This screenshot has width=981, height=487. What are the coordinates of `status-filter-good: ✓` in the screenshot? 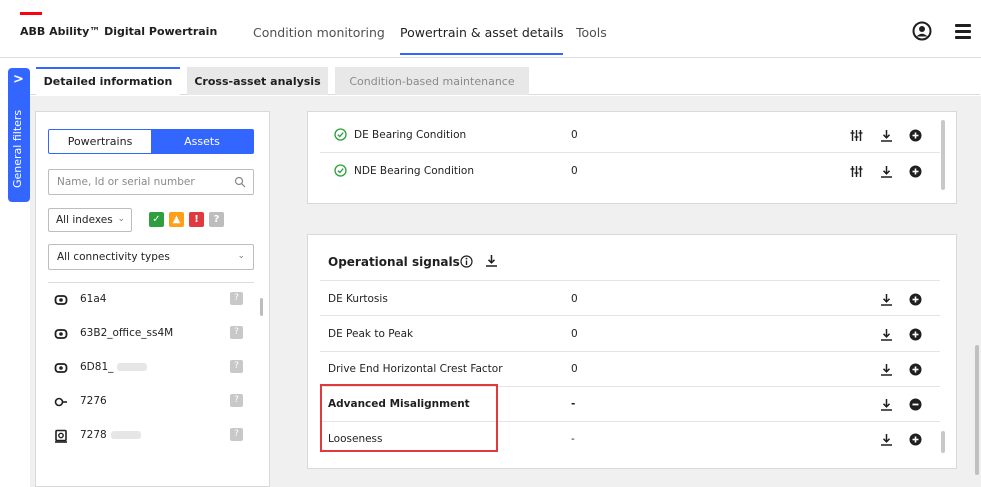 It's located at (156, 219).